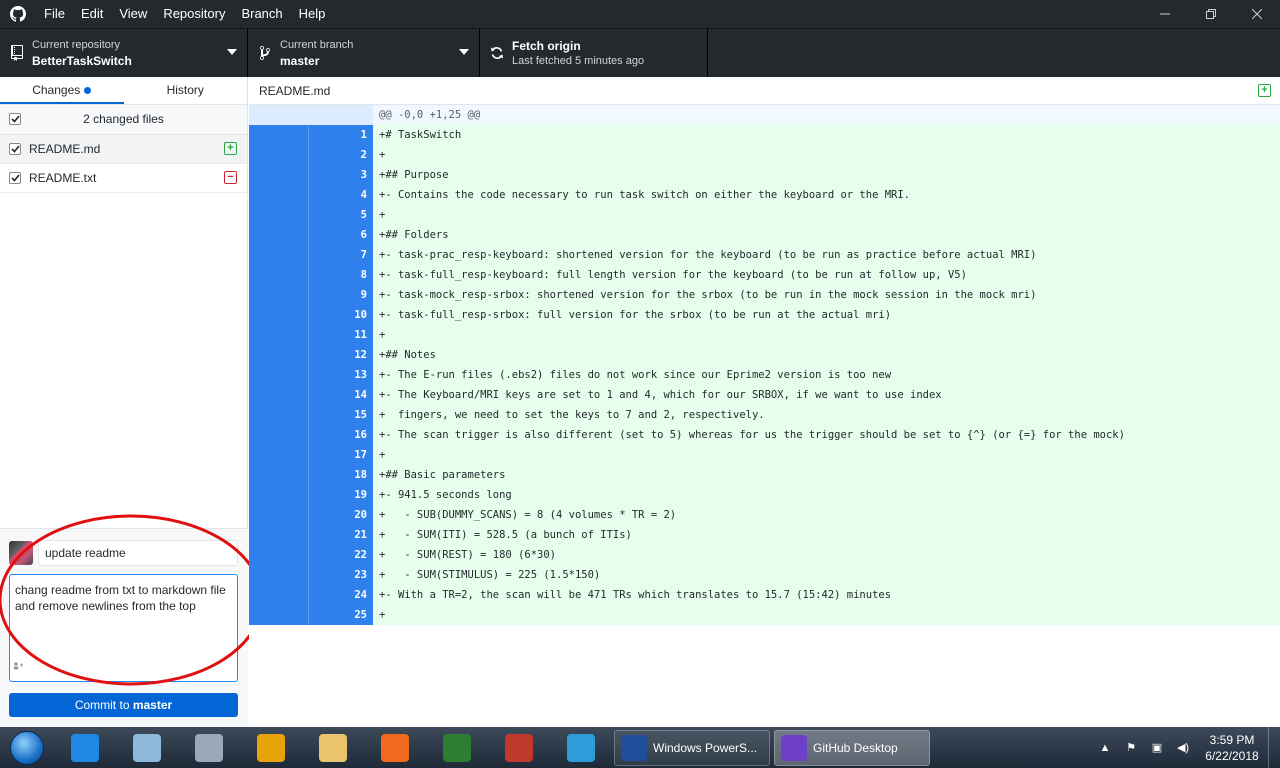 The height and width of the screenshot is (768, 1280). Describe the element at coordinates (341, 555) in the screenshot. I see `new-line-number: 22` at that location.